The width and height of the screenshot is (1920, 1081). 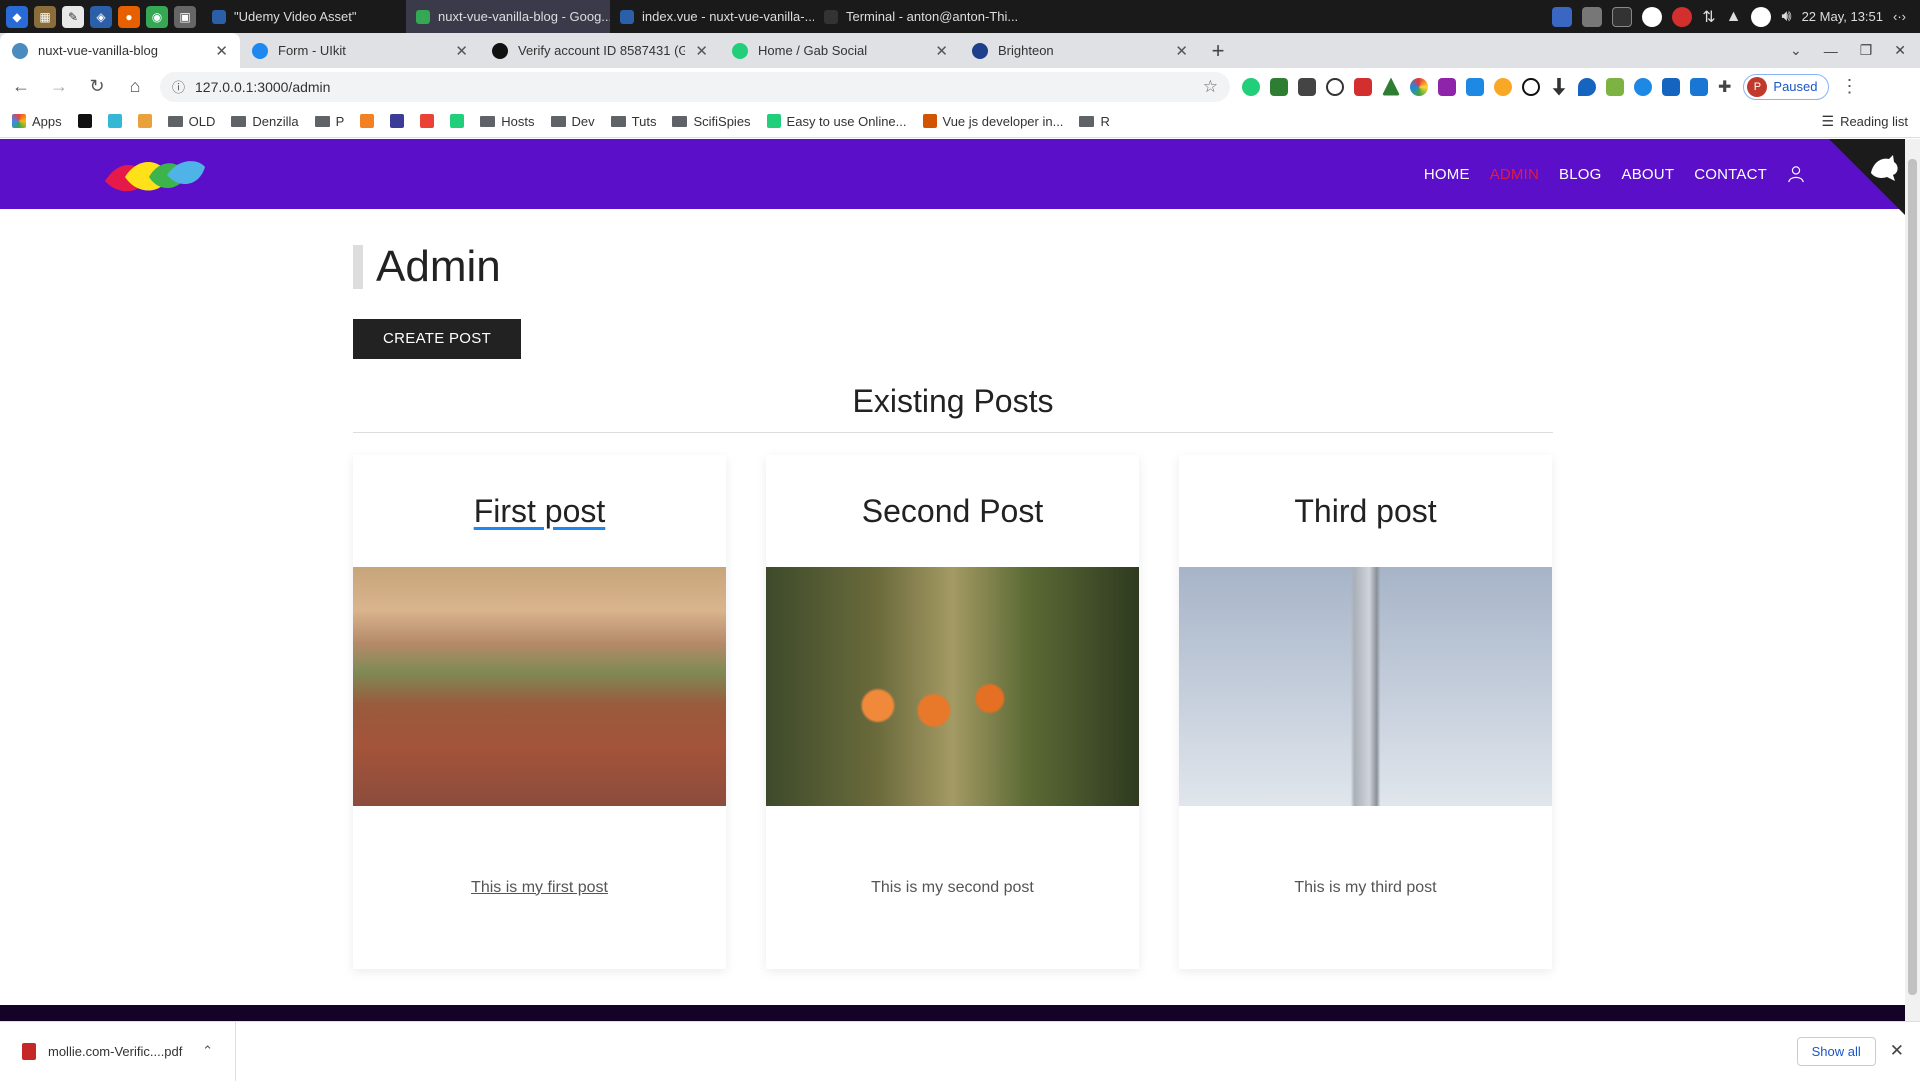 What do you see at coordinates (155, 175) in the screenshot?
I see `site-logo` at bounding box center [155, 175].